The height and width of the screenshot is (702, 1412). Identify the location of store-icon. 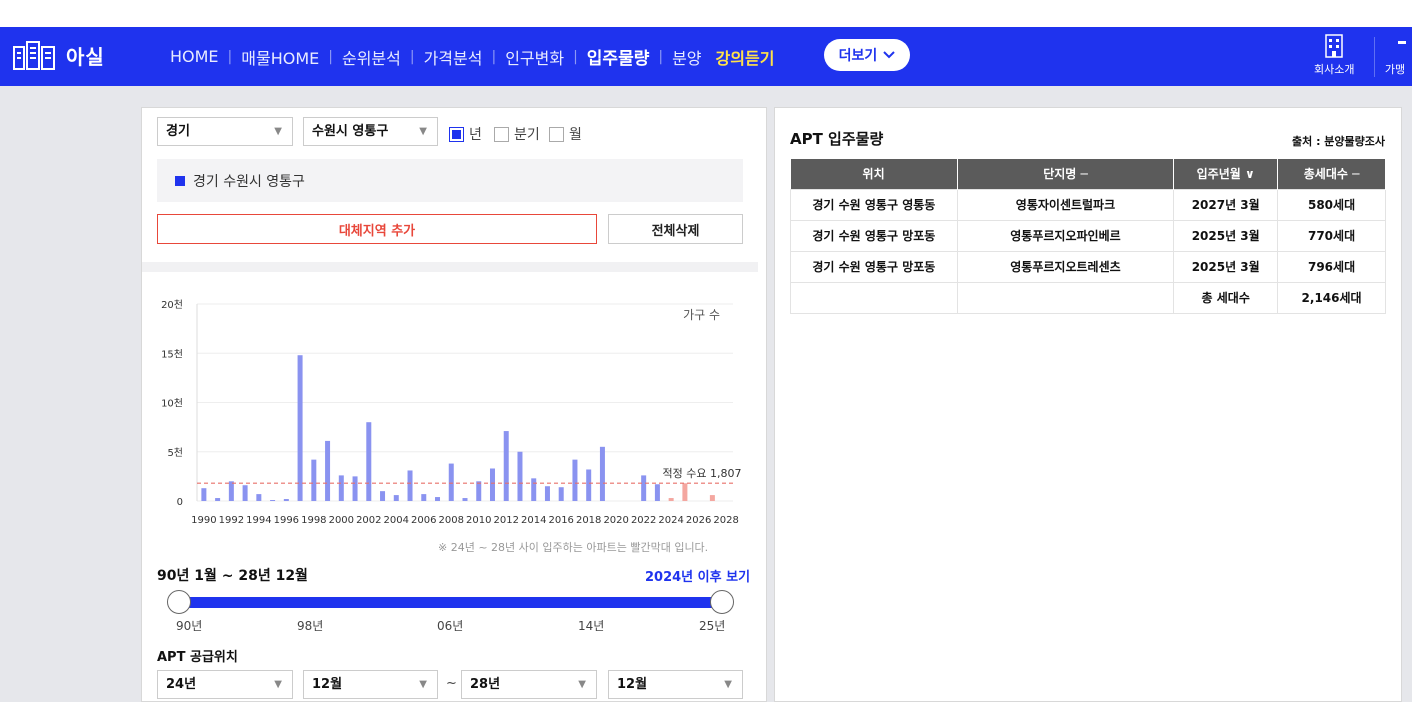
(1402, 42).